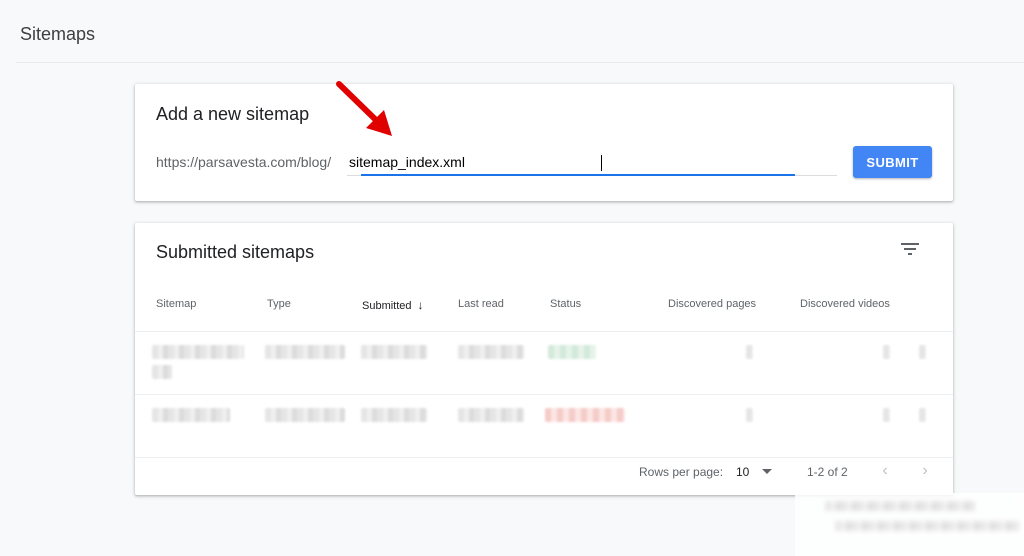  What do you see at coordinates (279, 304) in the screenshot?
I see `column-header-type: Type` at bounding box center [279, 304].